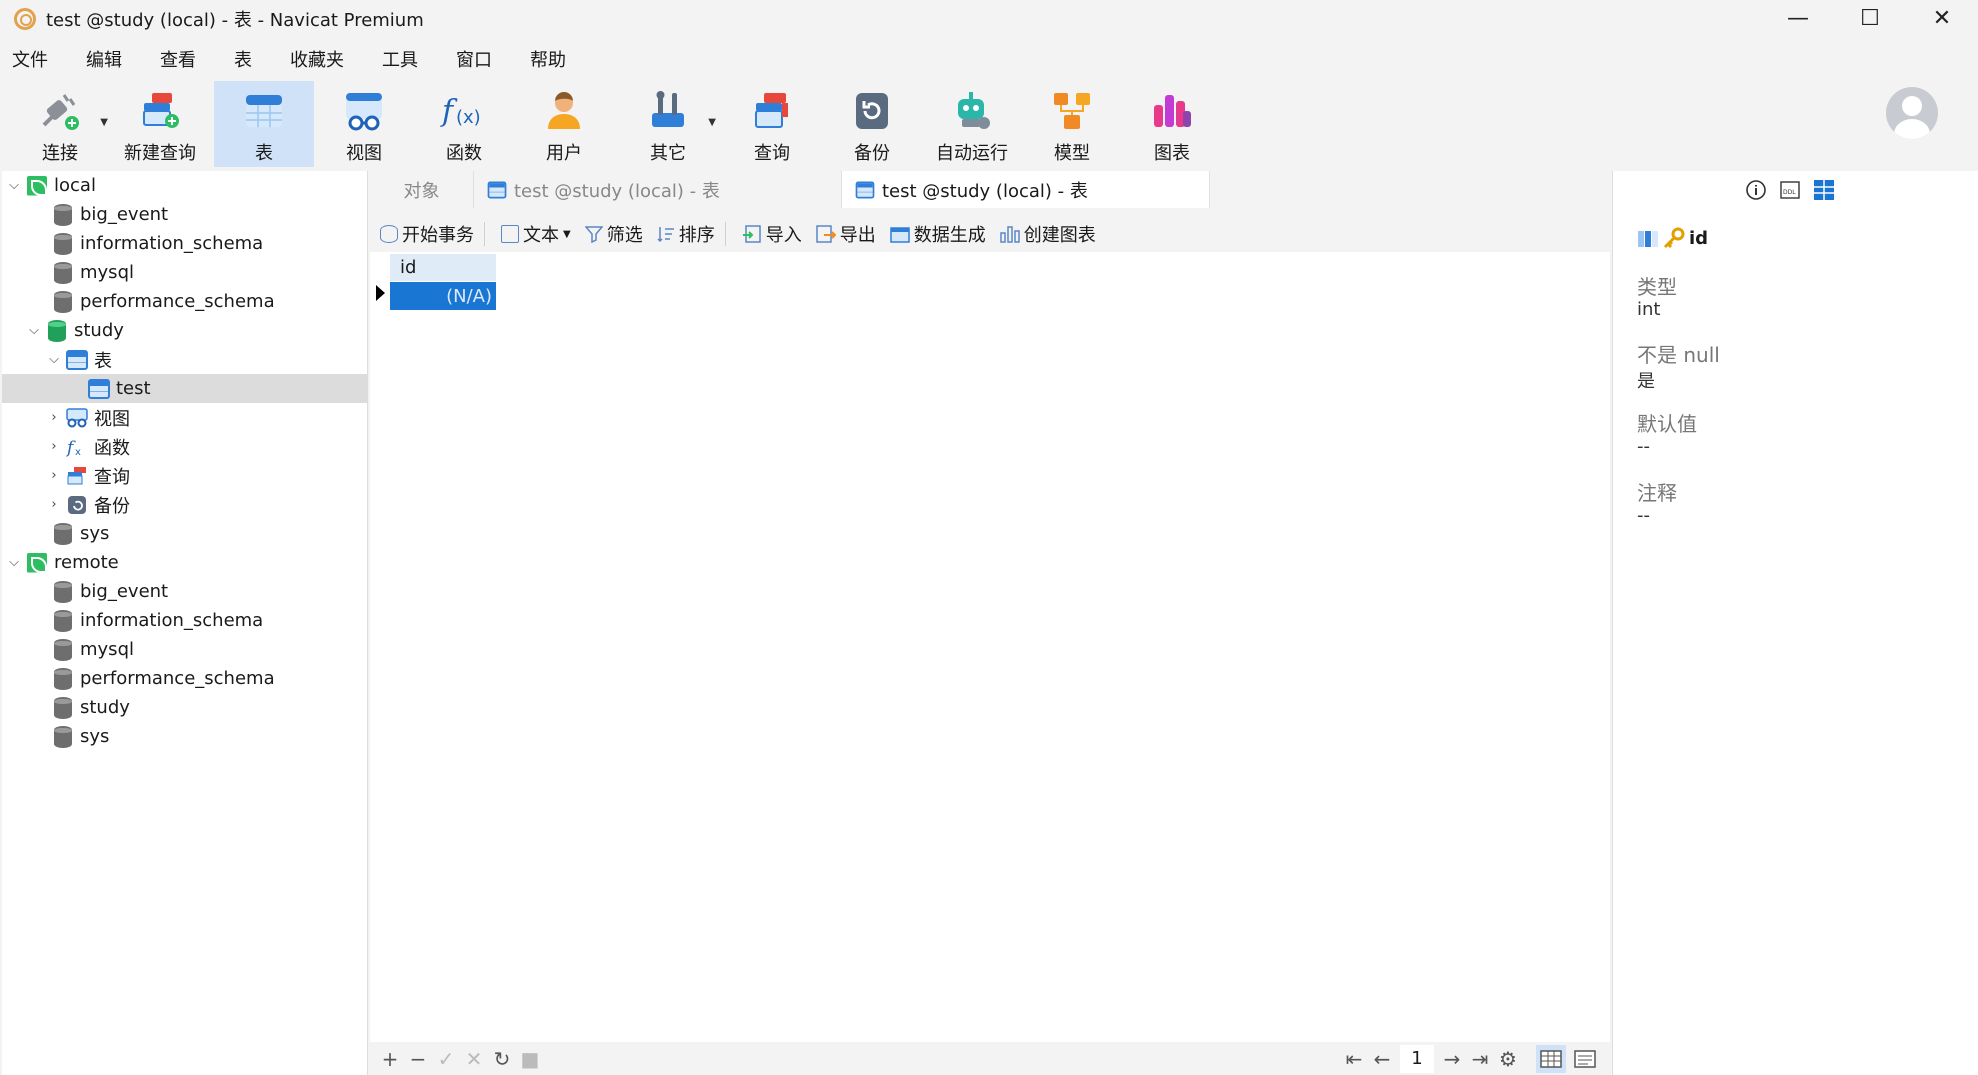  What do you see at coordinates (686, 234) in the screenshot?
I see `sort-button: 排序` at bounding box center [686, 234].